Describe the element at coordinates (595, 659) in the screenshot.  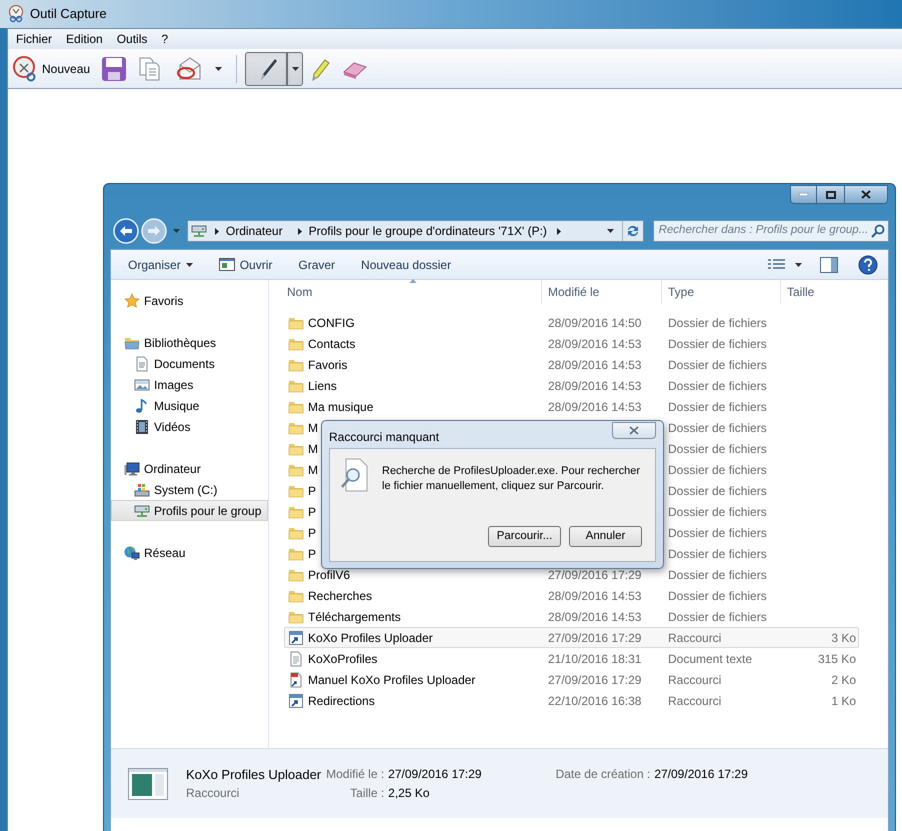
I see `modified-date: 21/10/2016 18:31` at that location.